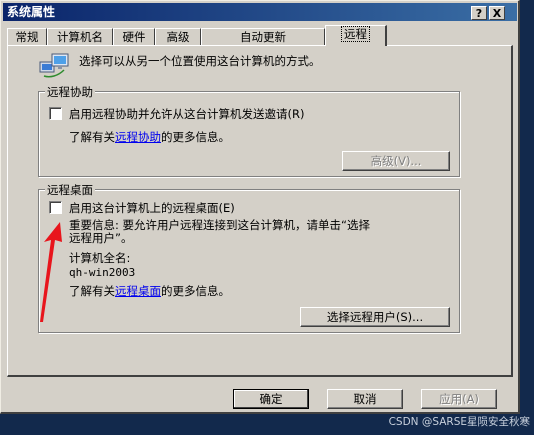 The width and height of the screenshot is (534, 435). Describe the element at coordinates (80, 36) in the screenshot. I see `tab-computer-name: 计算机名` at that location.